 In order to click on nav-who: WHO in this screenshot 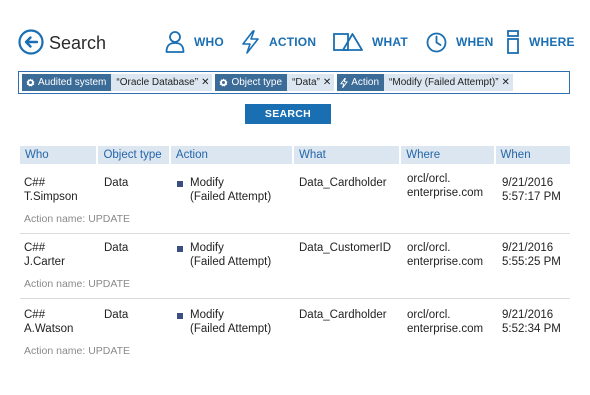, I will do `click(194, 42)`.